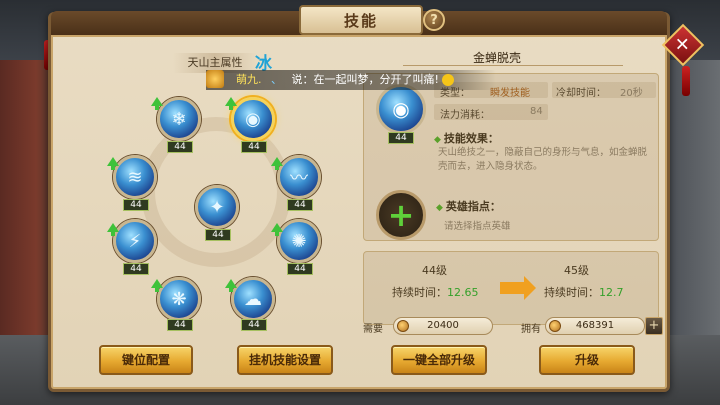 Image resolution: width=720 pixels, height=405 pixels. I want to click on upgrade-button: 升级, so click(587, 360).